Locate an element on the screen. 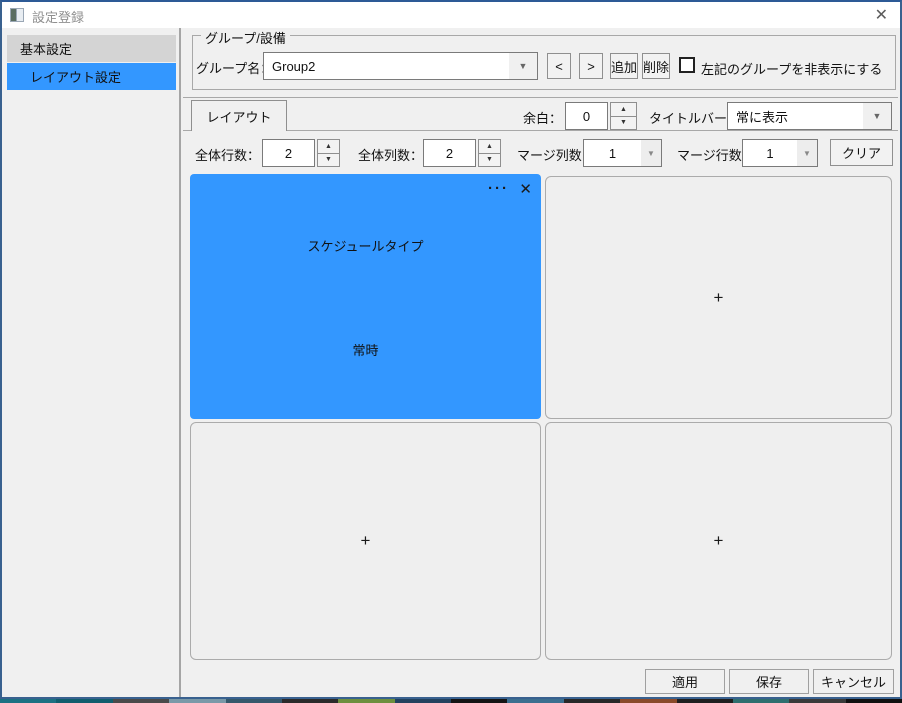 The image size is (902, 703). grid-cell-empty-bottom-right: + is located at coordinates (718, 541).